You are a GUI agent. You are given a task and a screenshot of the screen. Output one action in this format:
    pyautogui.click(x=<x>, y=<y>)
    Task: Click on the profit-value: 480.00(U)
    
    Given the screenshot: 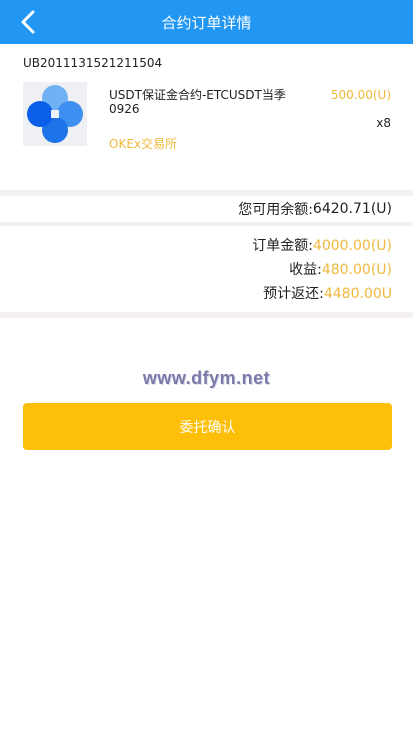 What is the action you would take?
    pyautogui.click(x=356, y=270)
    